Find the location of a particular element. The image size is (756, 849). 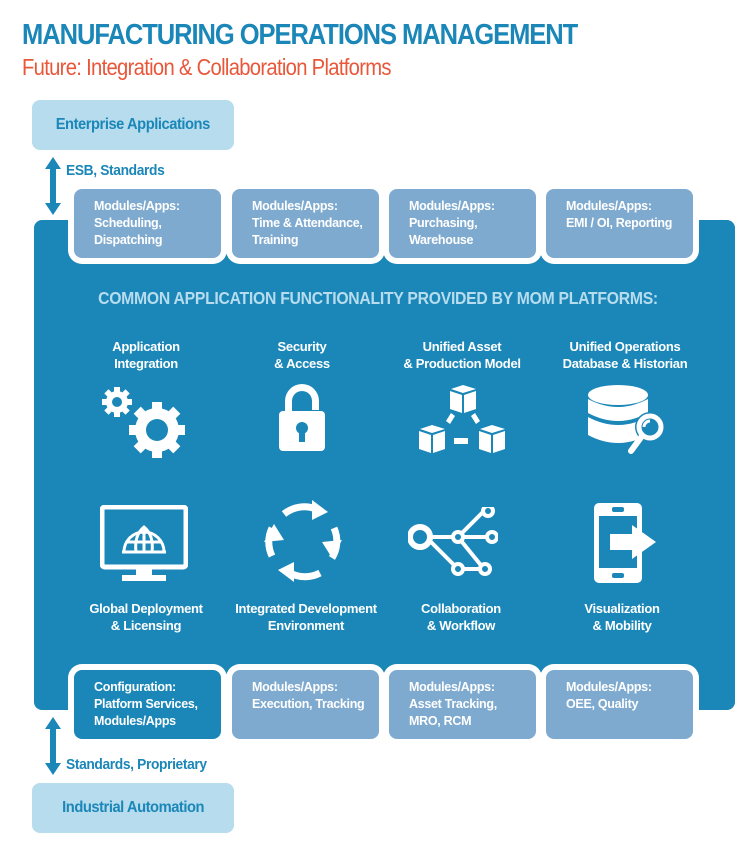

gears-icon is located at coordinates (143, 422).